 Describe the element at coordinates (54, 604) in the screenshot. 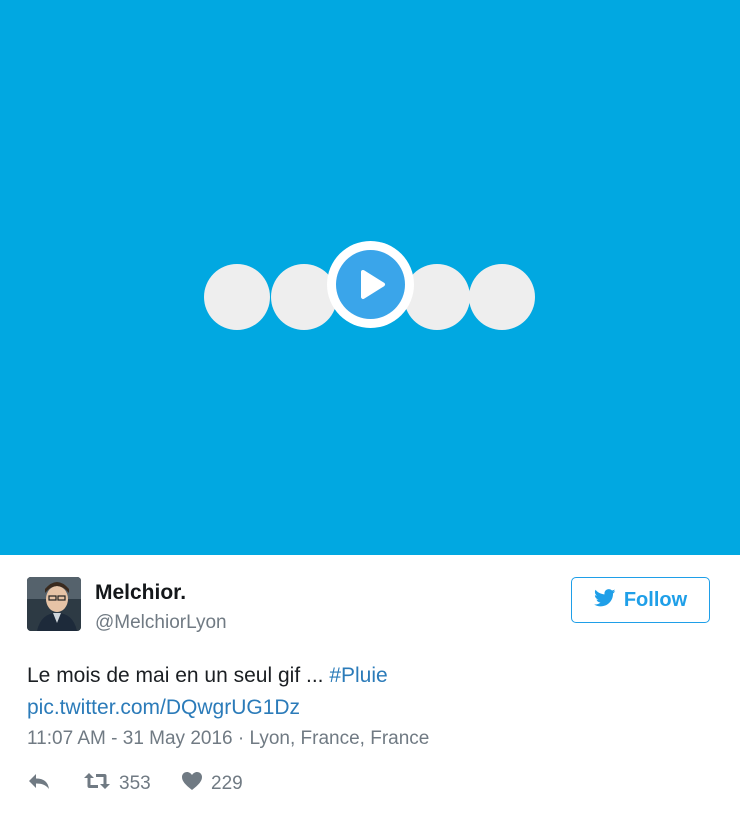

I see `avatar` at that location.